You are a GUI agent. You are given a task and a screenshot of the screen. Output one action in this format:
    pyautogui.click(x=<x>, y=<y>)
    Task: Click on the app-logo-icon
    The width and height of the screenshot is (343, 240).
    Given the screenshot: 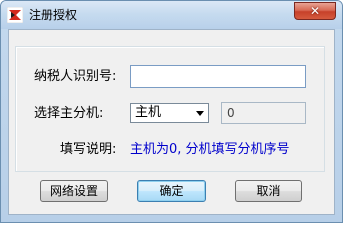 What is the action you would take?
    pyautogui.click(x=15, y=15)
    